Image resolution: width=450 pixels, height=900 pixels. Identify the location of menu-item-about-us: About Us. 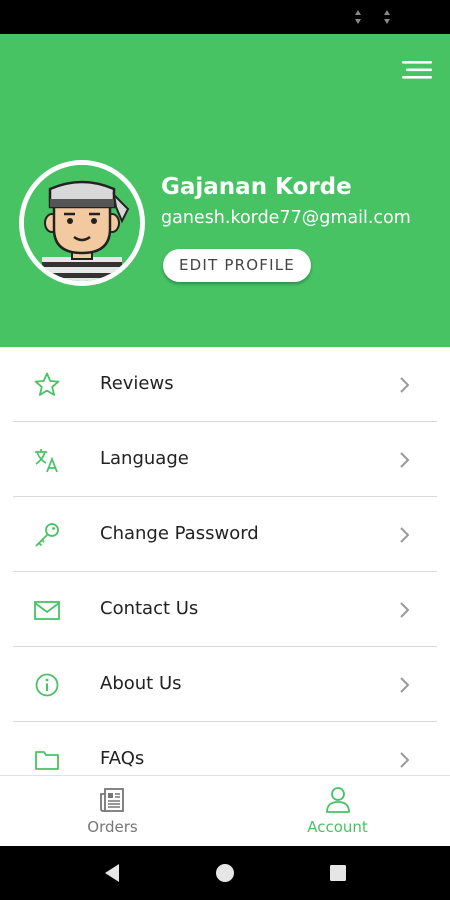
(225, 684).